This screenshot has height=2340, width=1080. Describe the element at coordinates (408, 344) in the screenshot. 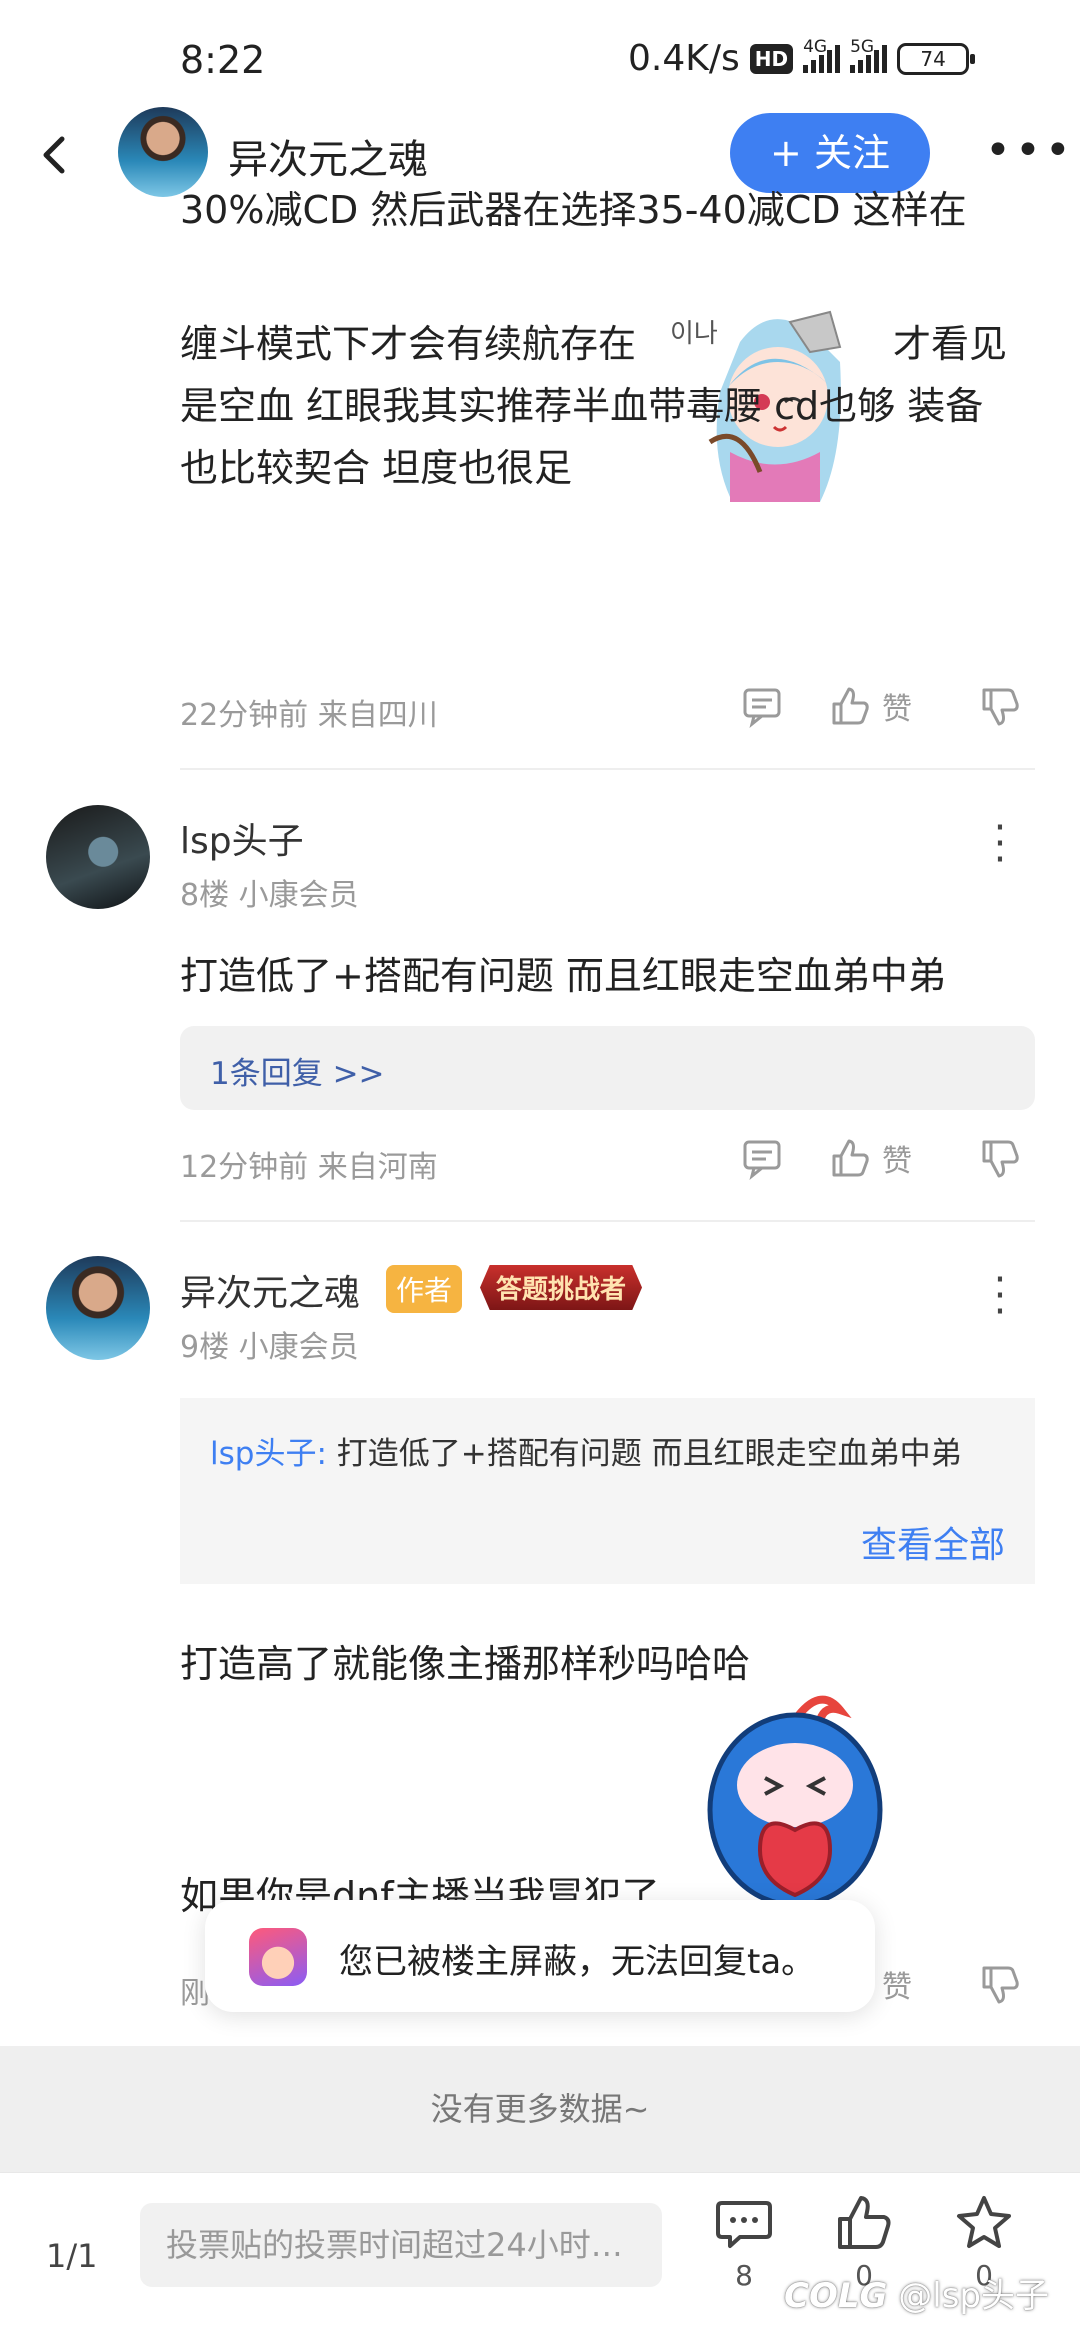

I see `post-text-line: 缠斗模式下才会有续航存在` at that location.